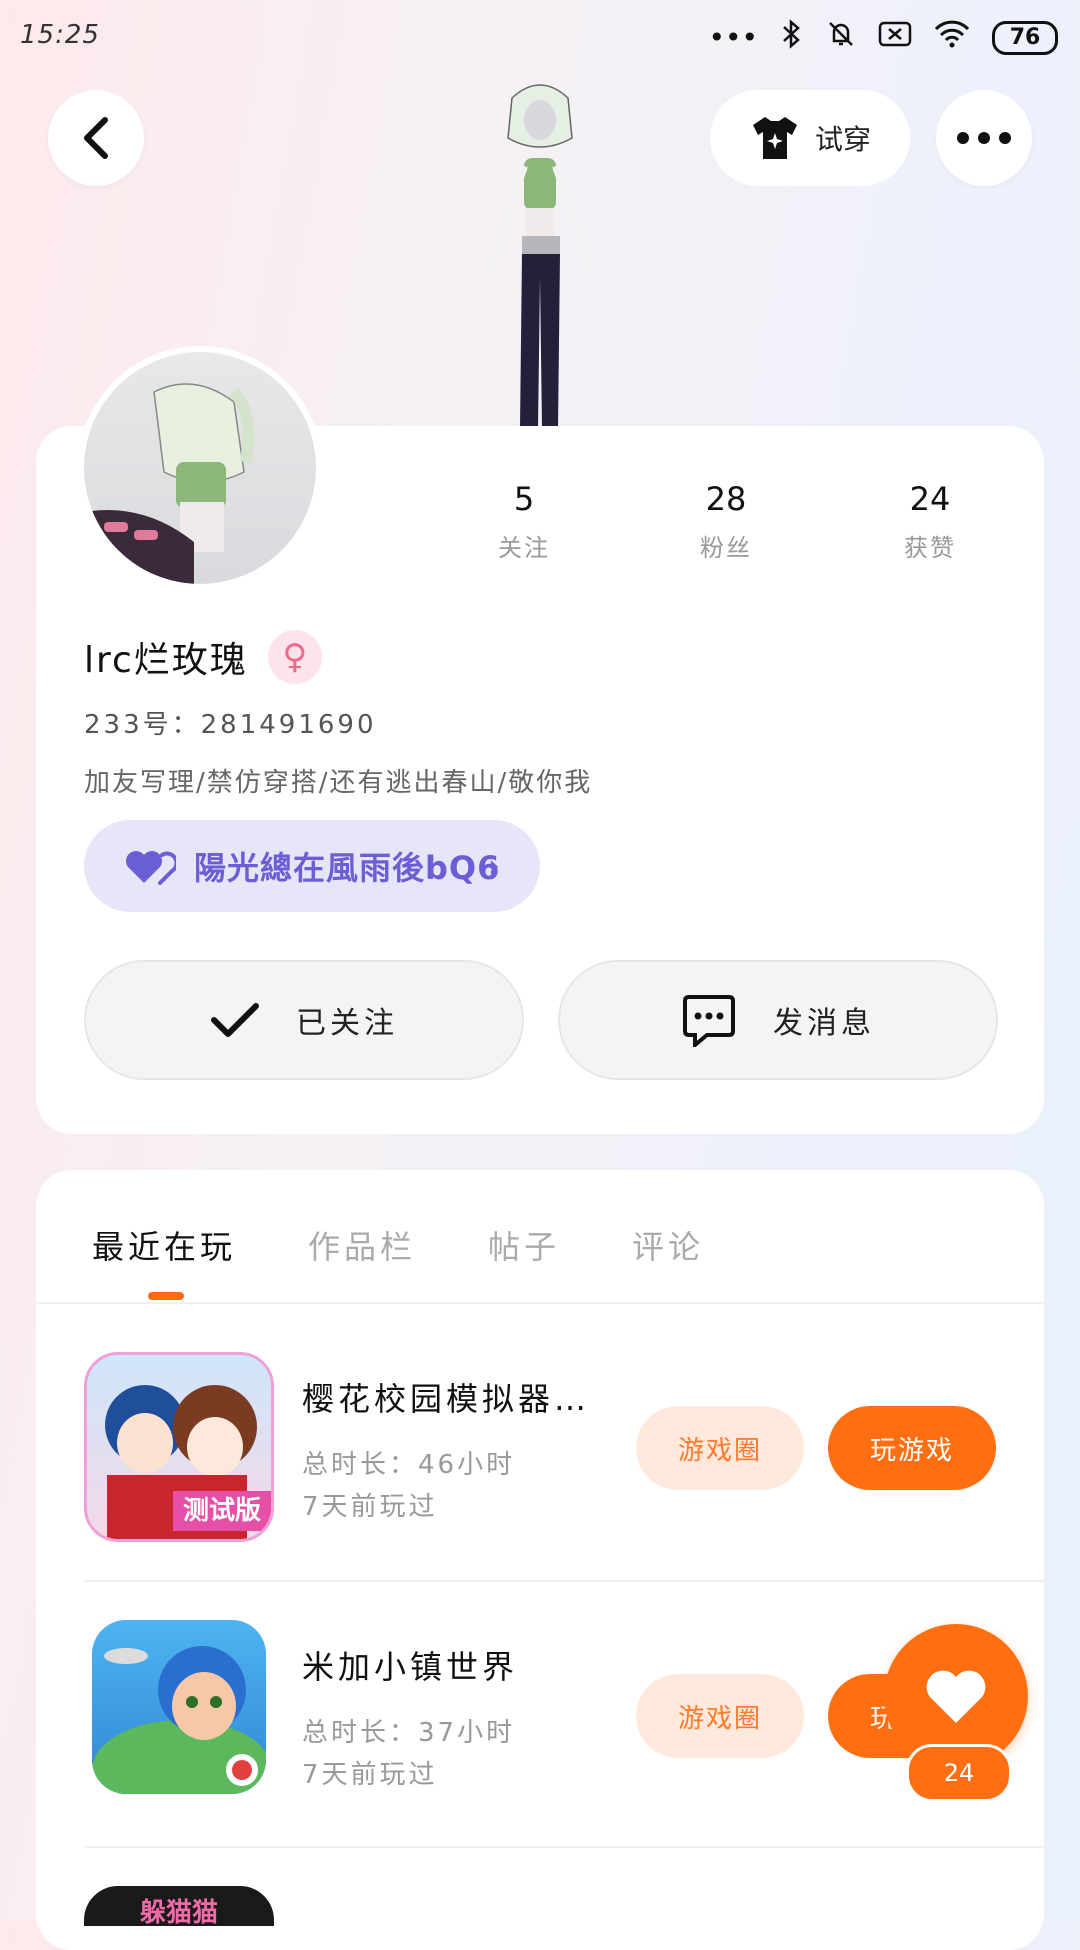 The image size is (1080, 1950). I want to click on stat-likes-label: 获赞, so click(930, 548).